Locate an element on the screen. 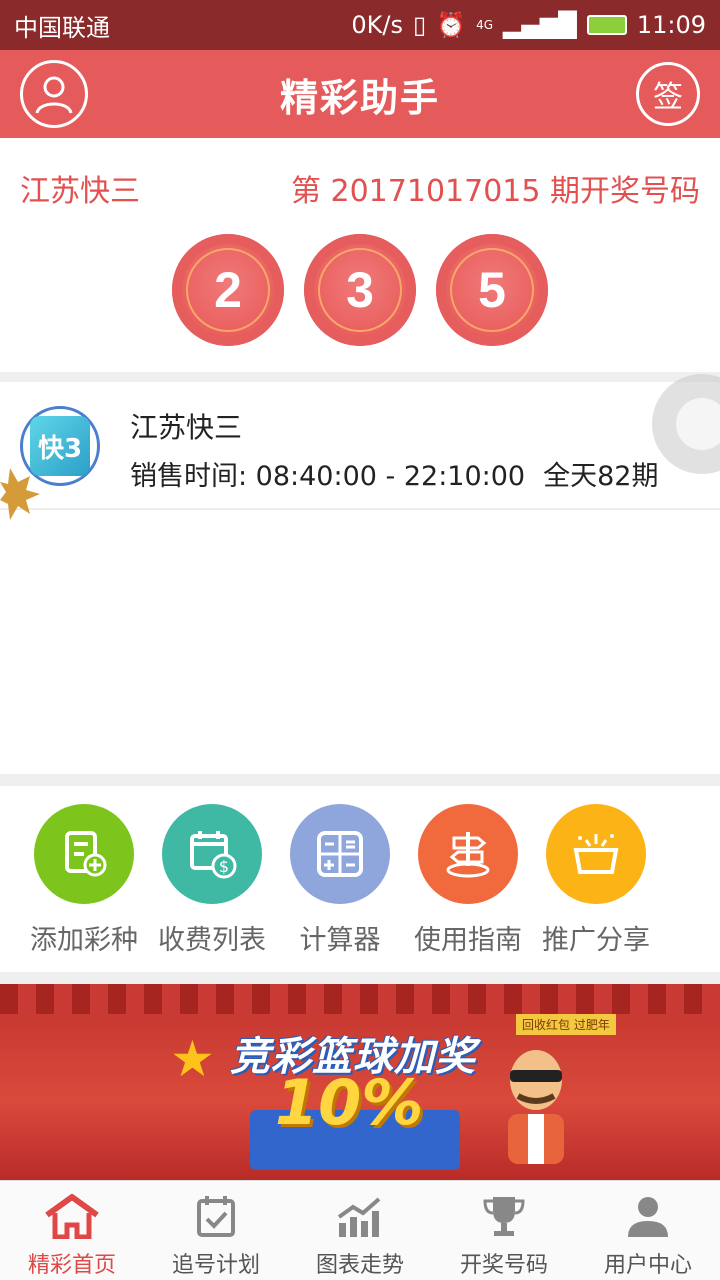 The image size is (720, 1280). app-bar: 精彩助手 签 is located at coordinates (360, 94).